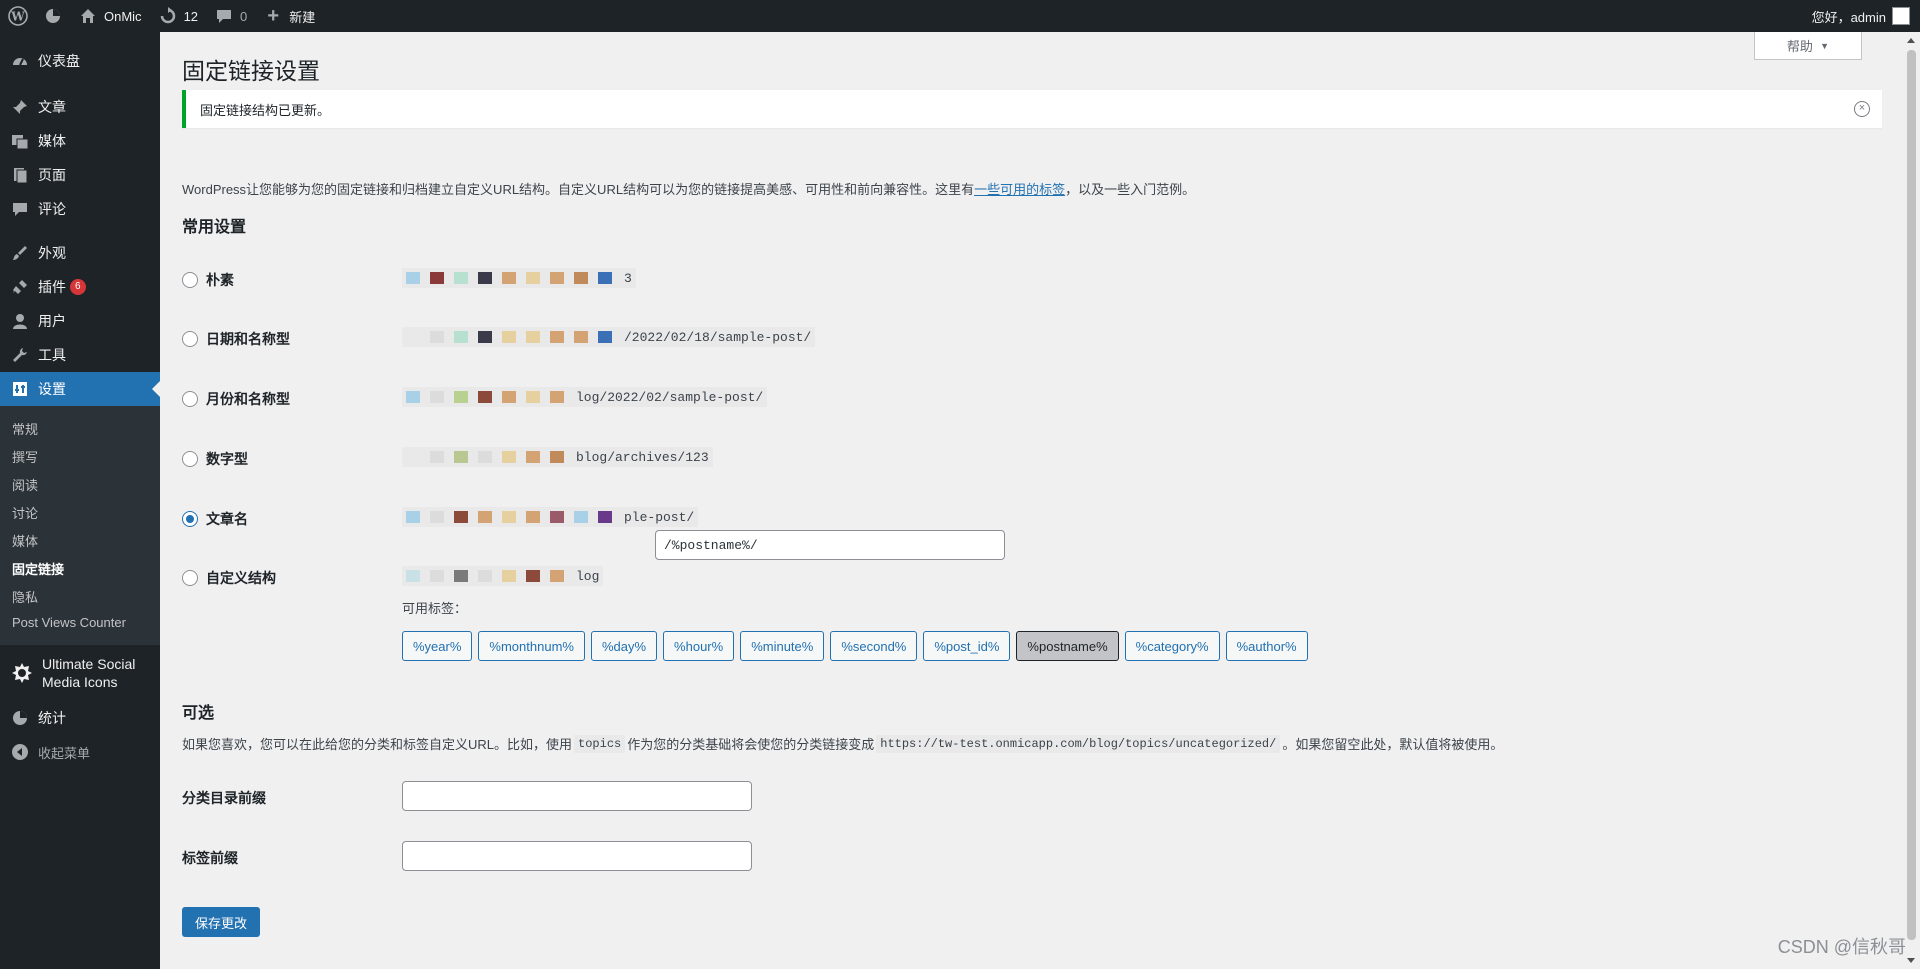 The image size is (1920, 969). Describe the element at coordinates (52, 141) in the screenshot. I see `sidebar-label: 媒体` at that location.